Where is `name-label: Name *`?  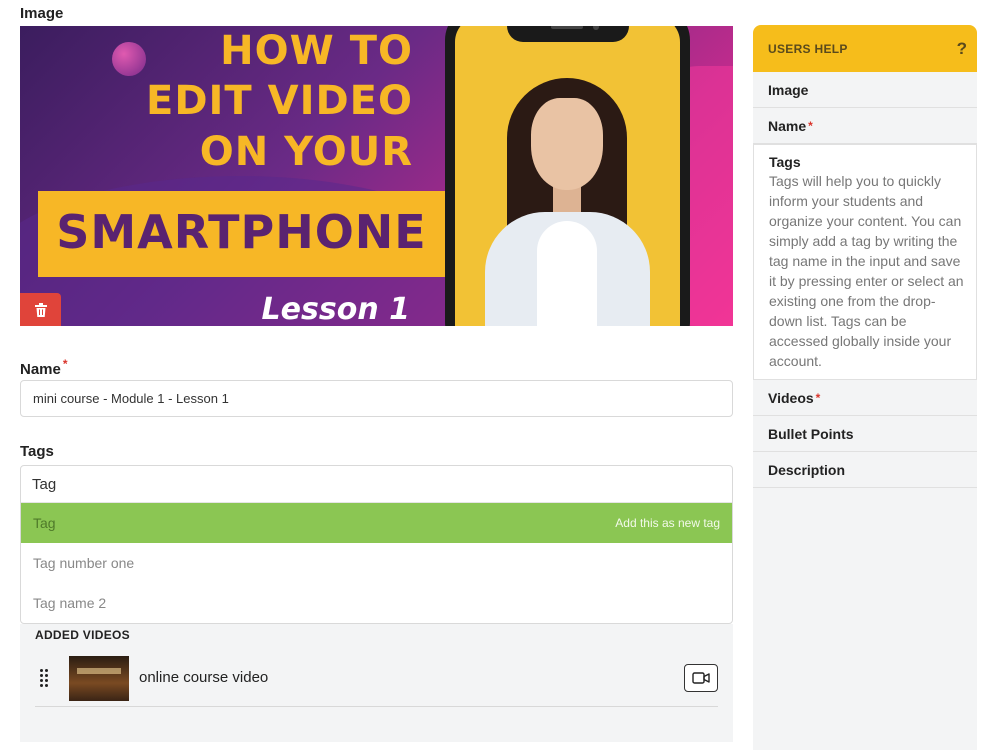 name-label: Name * is located at coordinates (44, 367).